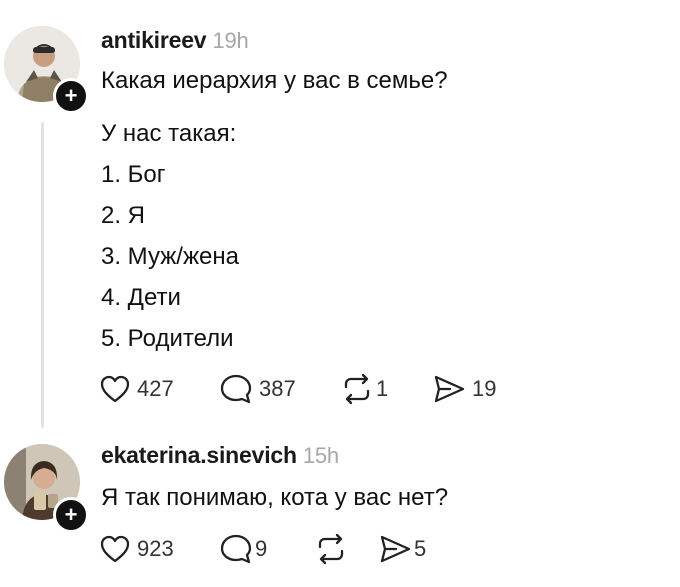 The width and height of the screenshot is (680, 587). I want to click on reply-comment-button: 9, so click(266, 549).